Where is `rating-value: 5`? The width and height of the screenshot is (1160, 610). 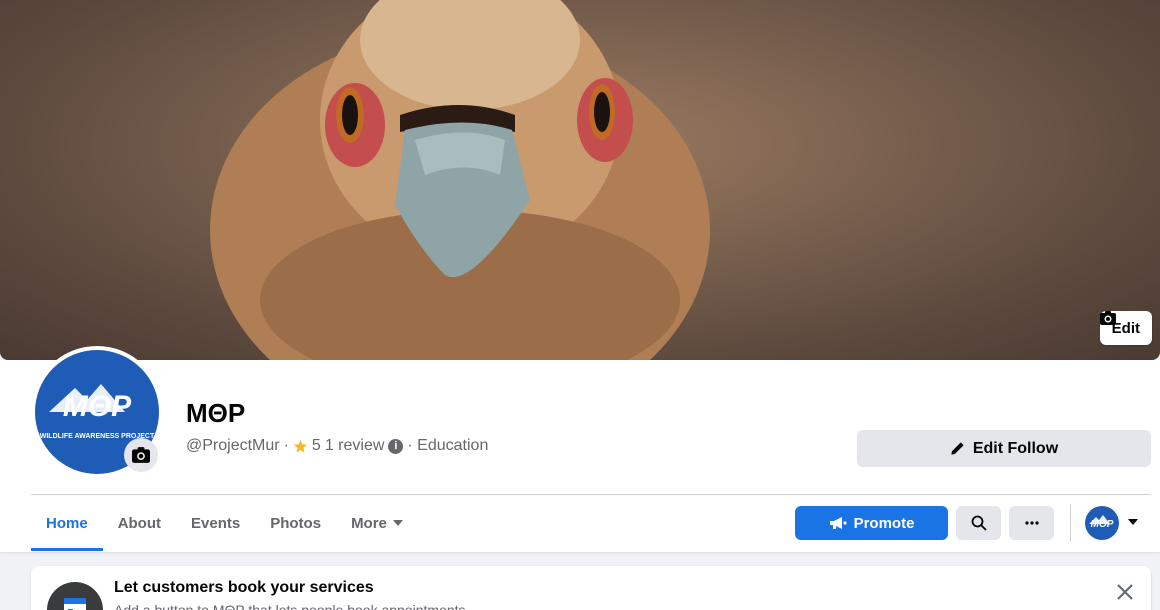 rating-value: 5 is located at coordinates (316, 445).